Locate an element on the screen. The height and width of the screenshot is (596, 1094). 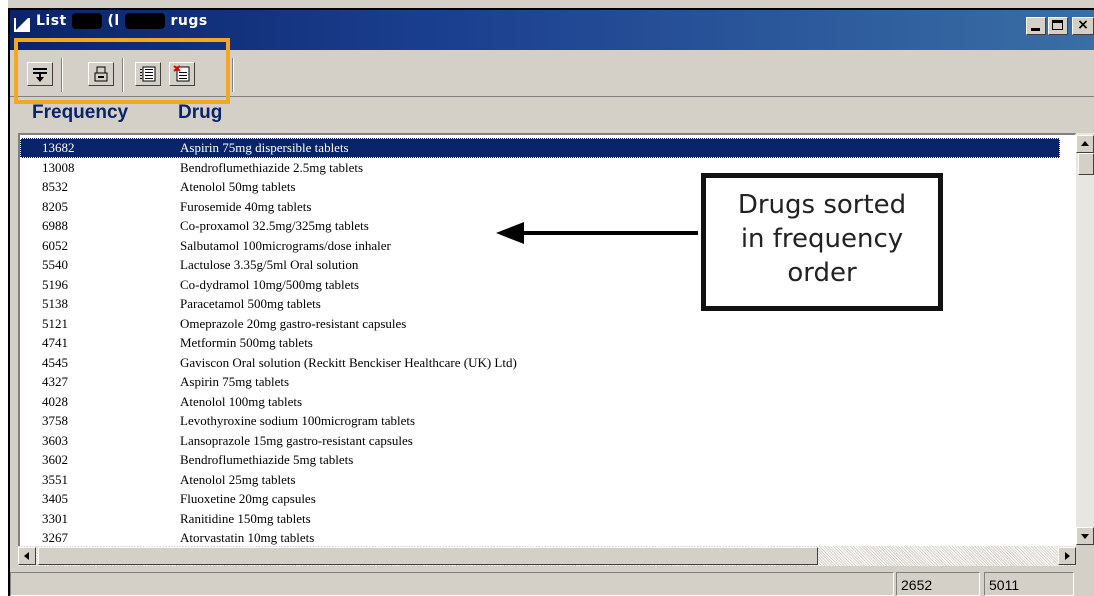
list-item: 3602 Bendroflumethiazide 5mg tablets is located at coordinates (540, 460).